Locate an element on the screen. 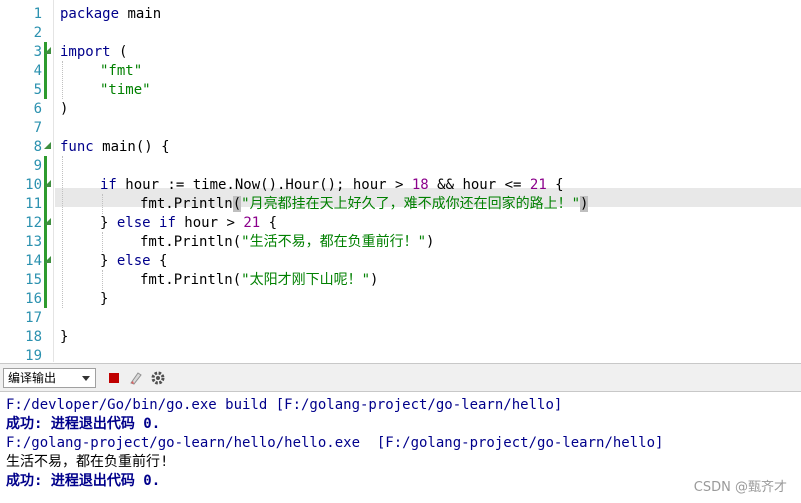  keyword: func is located at coordinates (77, 147).